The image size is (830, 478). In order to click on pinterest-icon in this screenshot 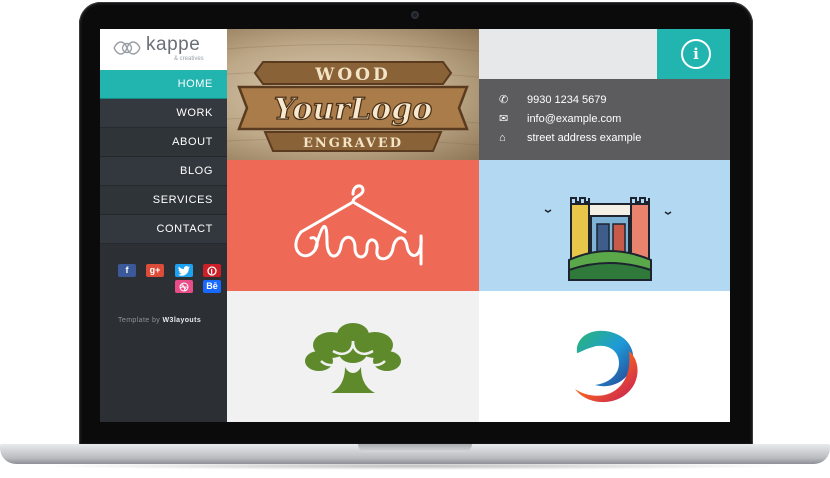, I will do `click(212, 270)`.